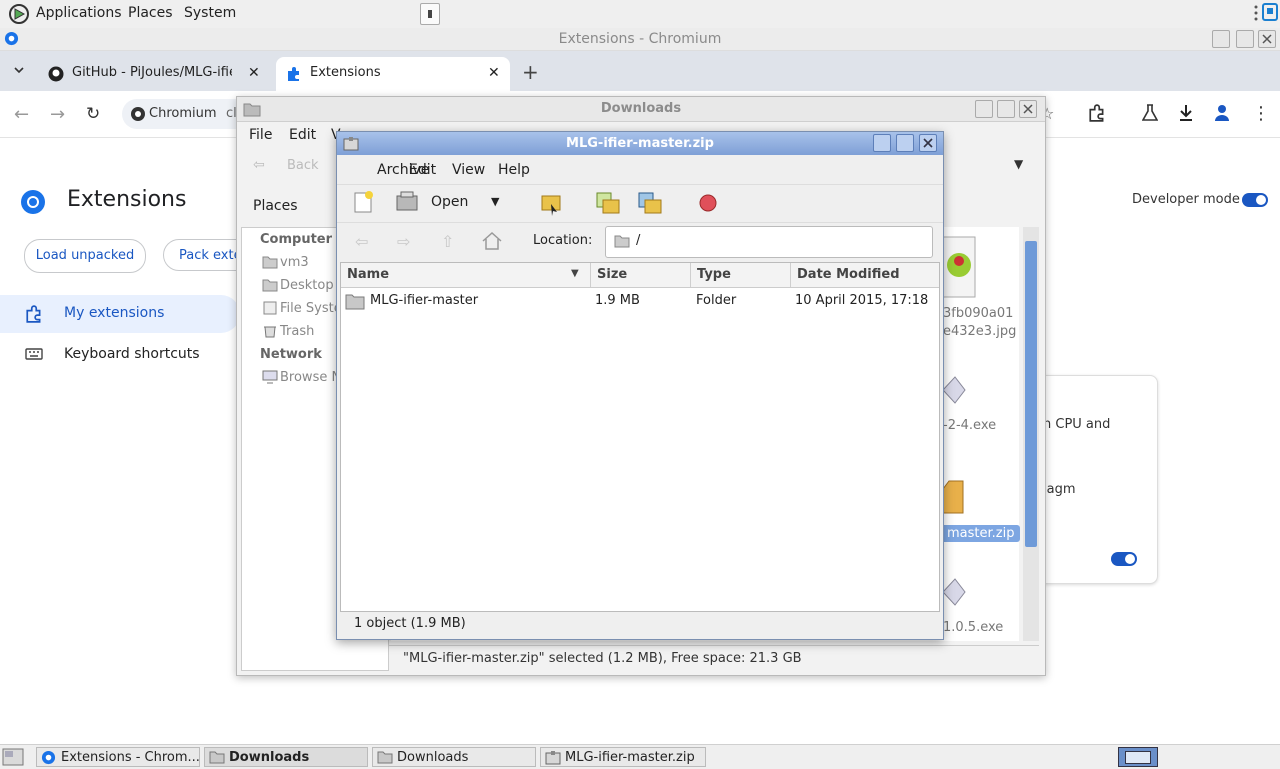 Image resolution: width=1280 pixels, height=769 pixels. I want to click on back-arrow-icon: ←, so click(21, 114).